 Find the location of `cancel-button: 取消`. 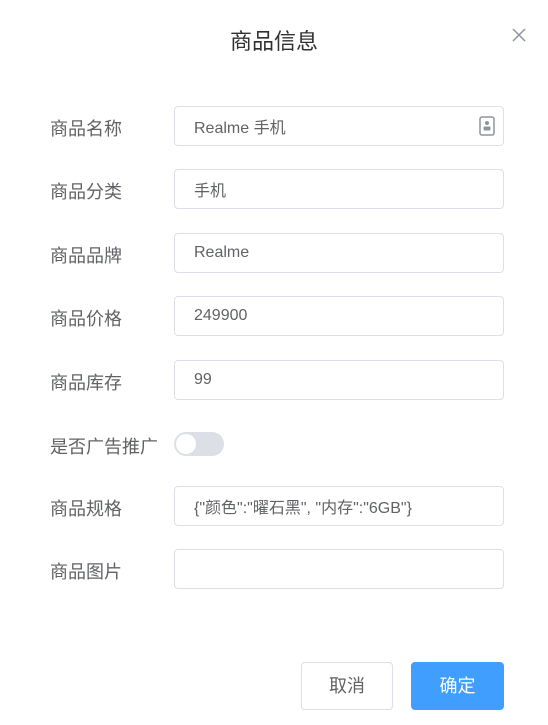

cancel-button: 取消 is located at coordinates (347, 686).